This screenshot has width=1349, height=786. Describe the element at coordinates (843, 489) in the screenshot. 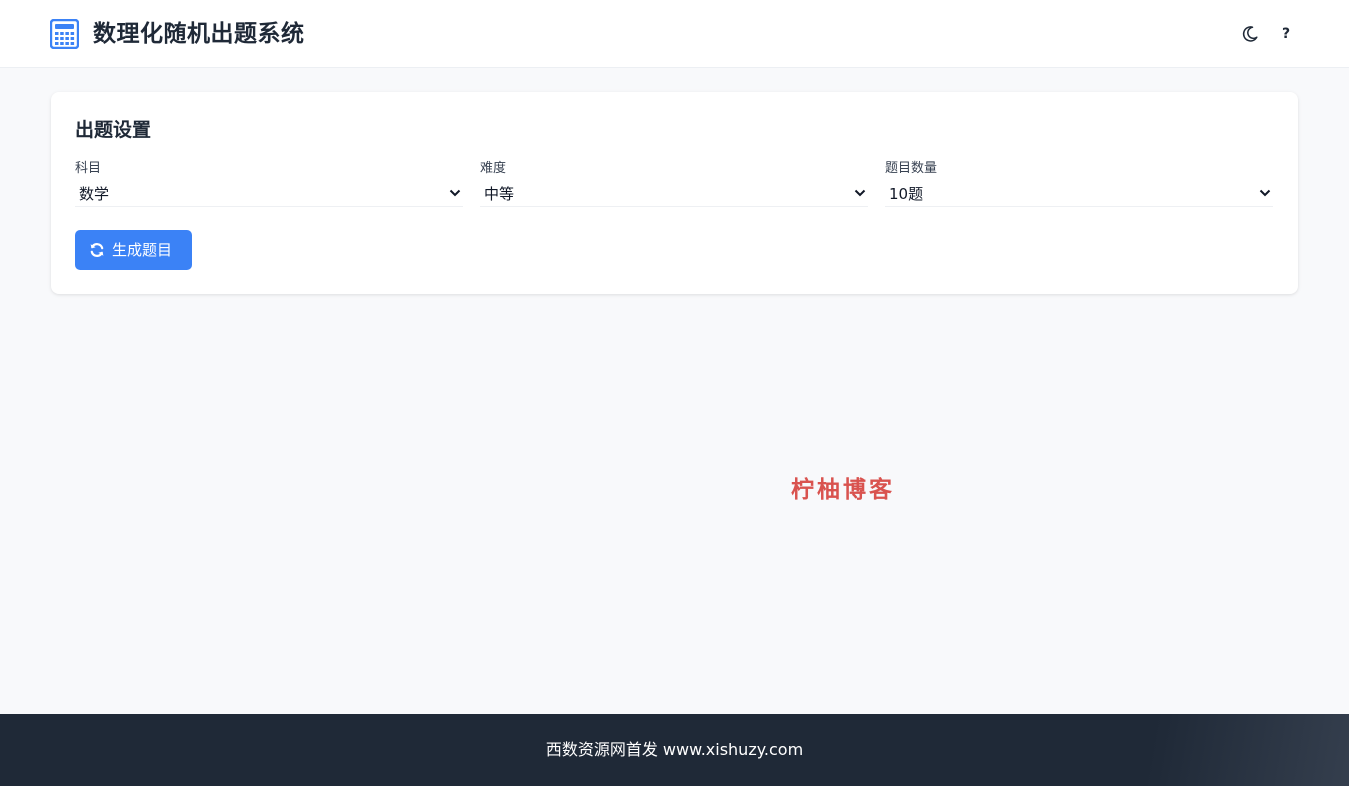

I see `watermark-text: 柠柚博客` at that location.